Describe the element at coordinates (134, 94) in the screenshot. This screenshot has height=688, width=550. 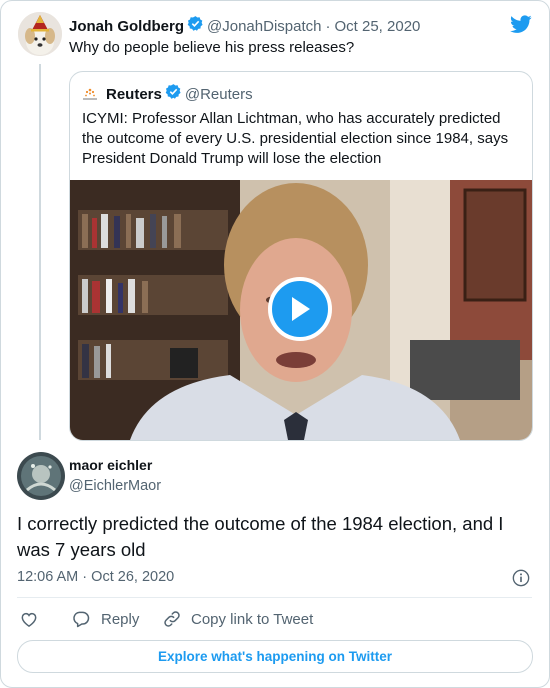
I see `quoted-author-name: Reuters` at that location.